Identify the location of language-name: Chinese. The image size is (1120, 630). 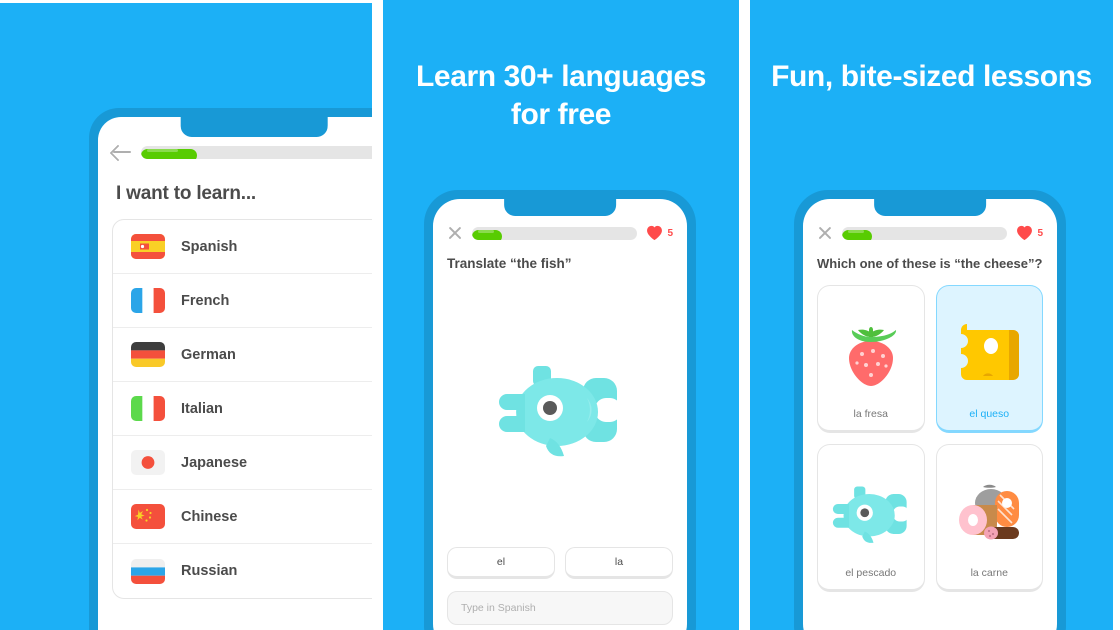
(209, 516).